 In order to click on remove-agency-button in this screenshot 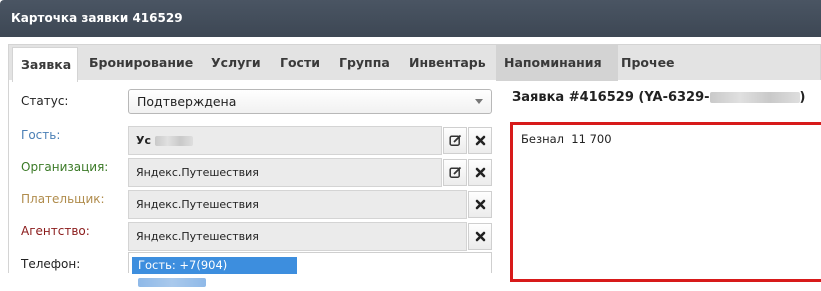, I will do `click(480, 236)`.